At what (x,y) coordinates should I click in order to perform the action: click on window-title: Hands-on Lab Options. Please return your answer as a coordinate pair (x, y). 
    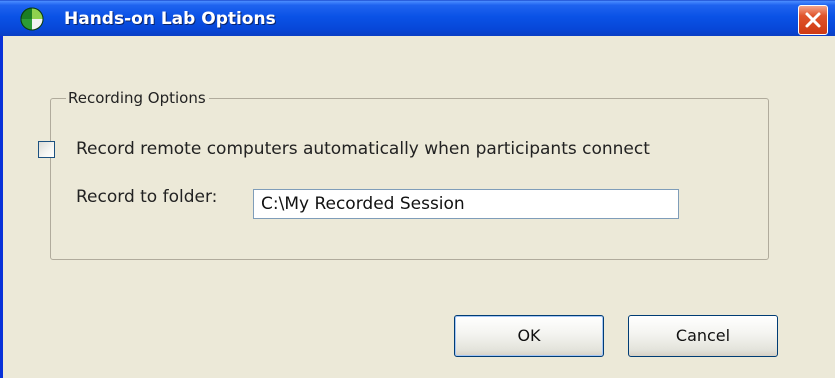
    Looking at the image, I should click on (170, 19).